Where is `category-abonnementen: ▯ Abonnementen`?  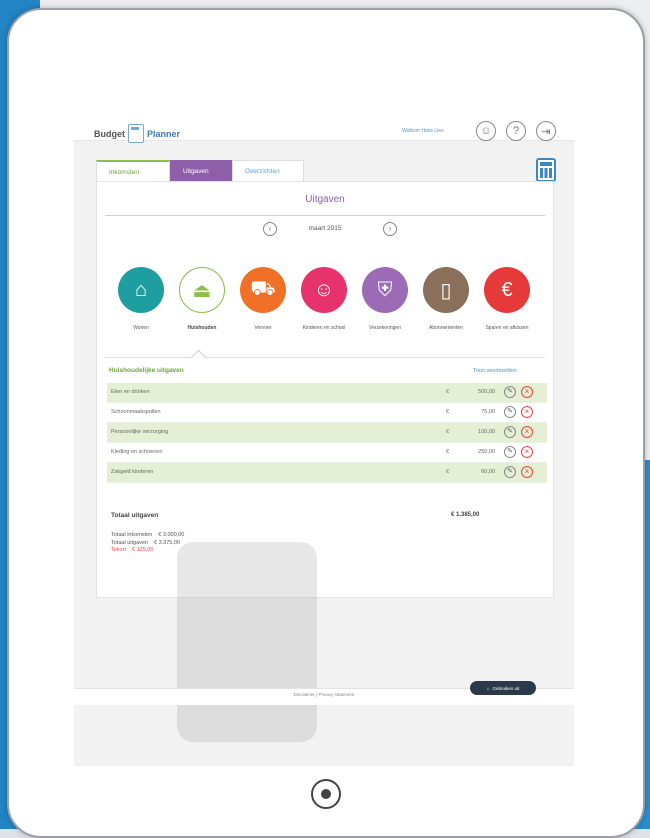
category-abonnementen: ▯ Abonnementen is located at coordinates (446, 299).